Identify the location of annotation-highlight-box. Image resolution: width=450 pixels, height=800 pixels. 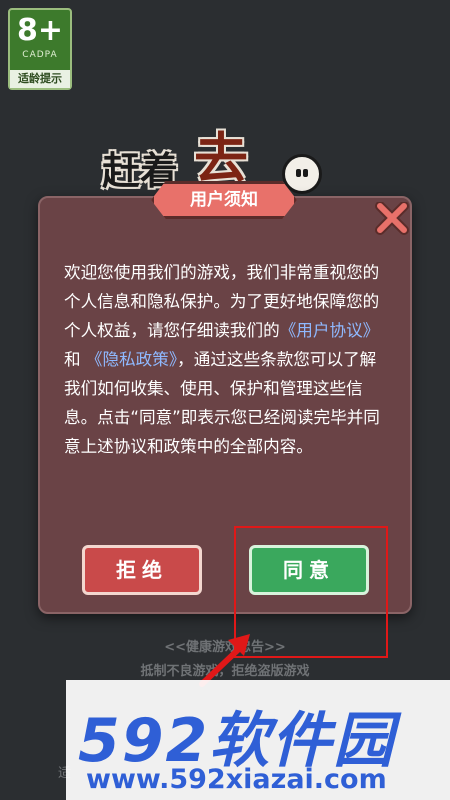
(311, 592).